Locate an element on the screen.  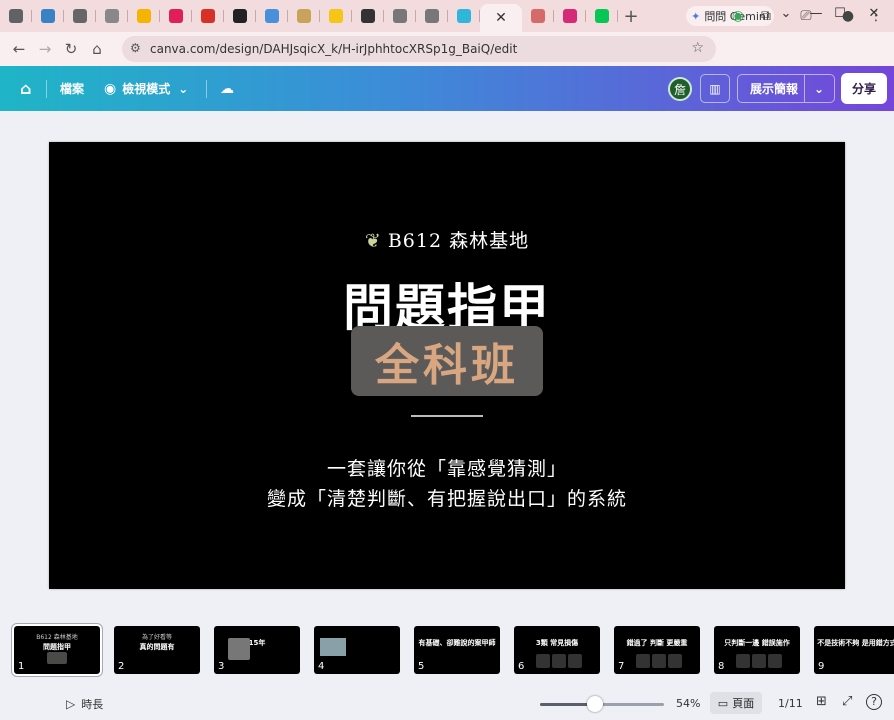
globe-icon is located at coordinates (400, 16).